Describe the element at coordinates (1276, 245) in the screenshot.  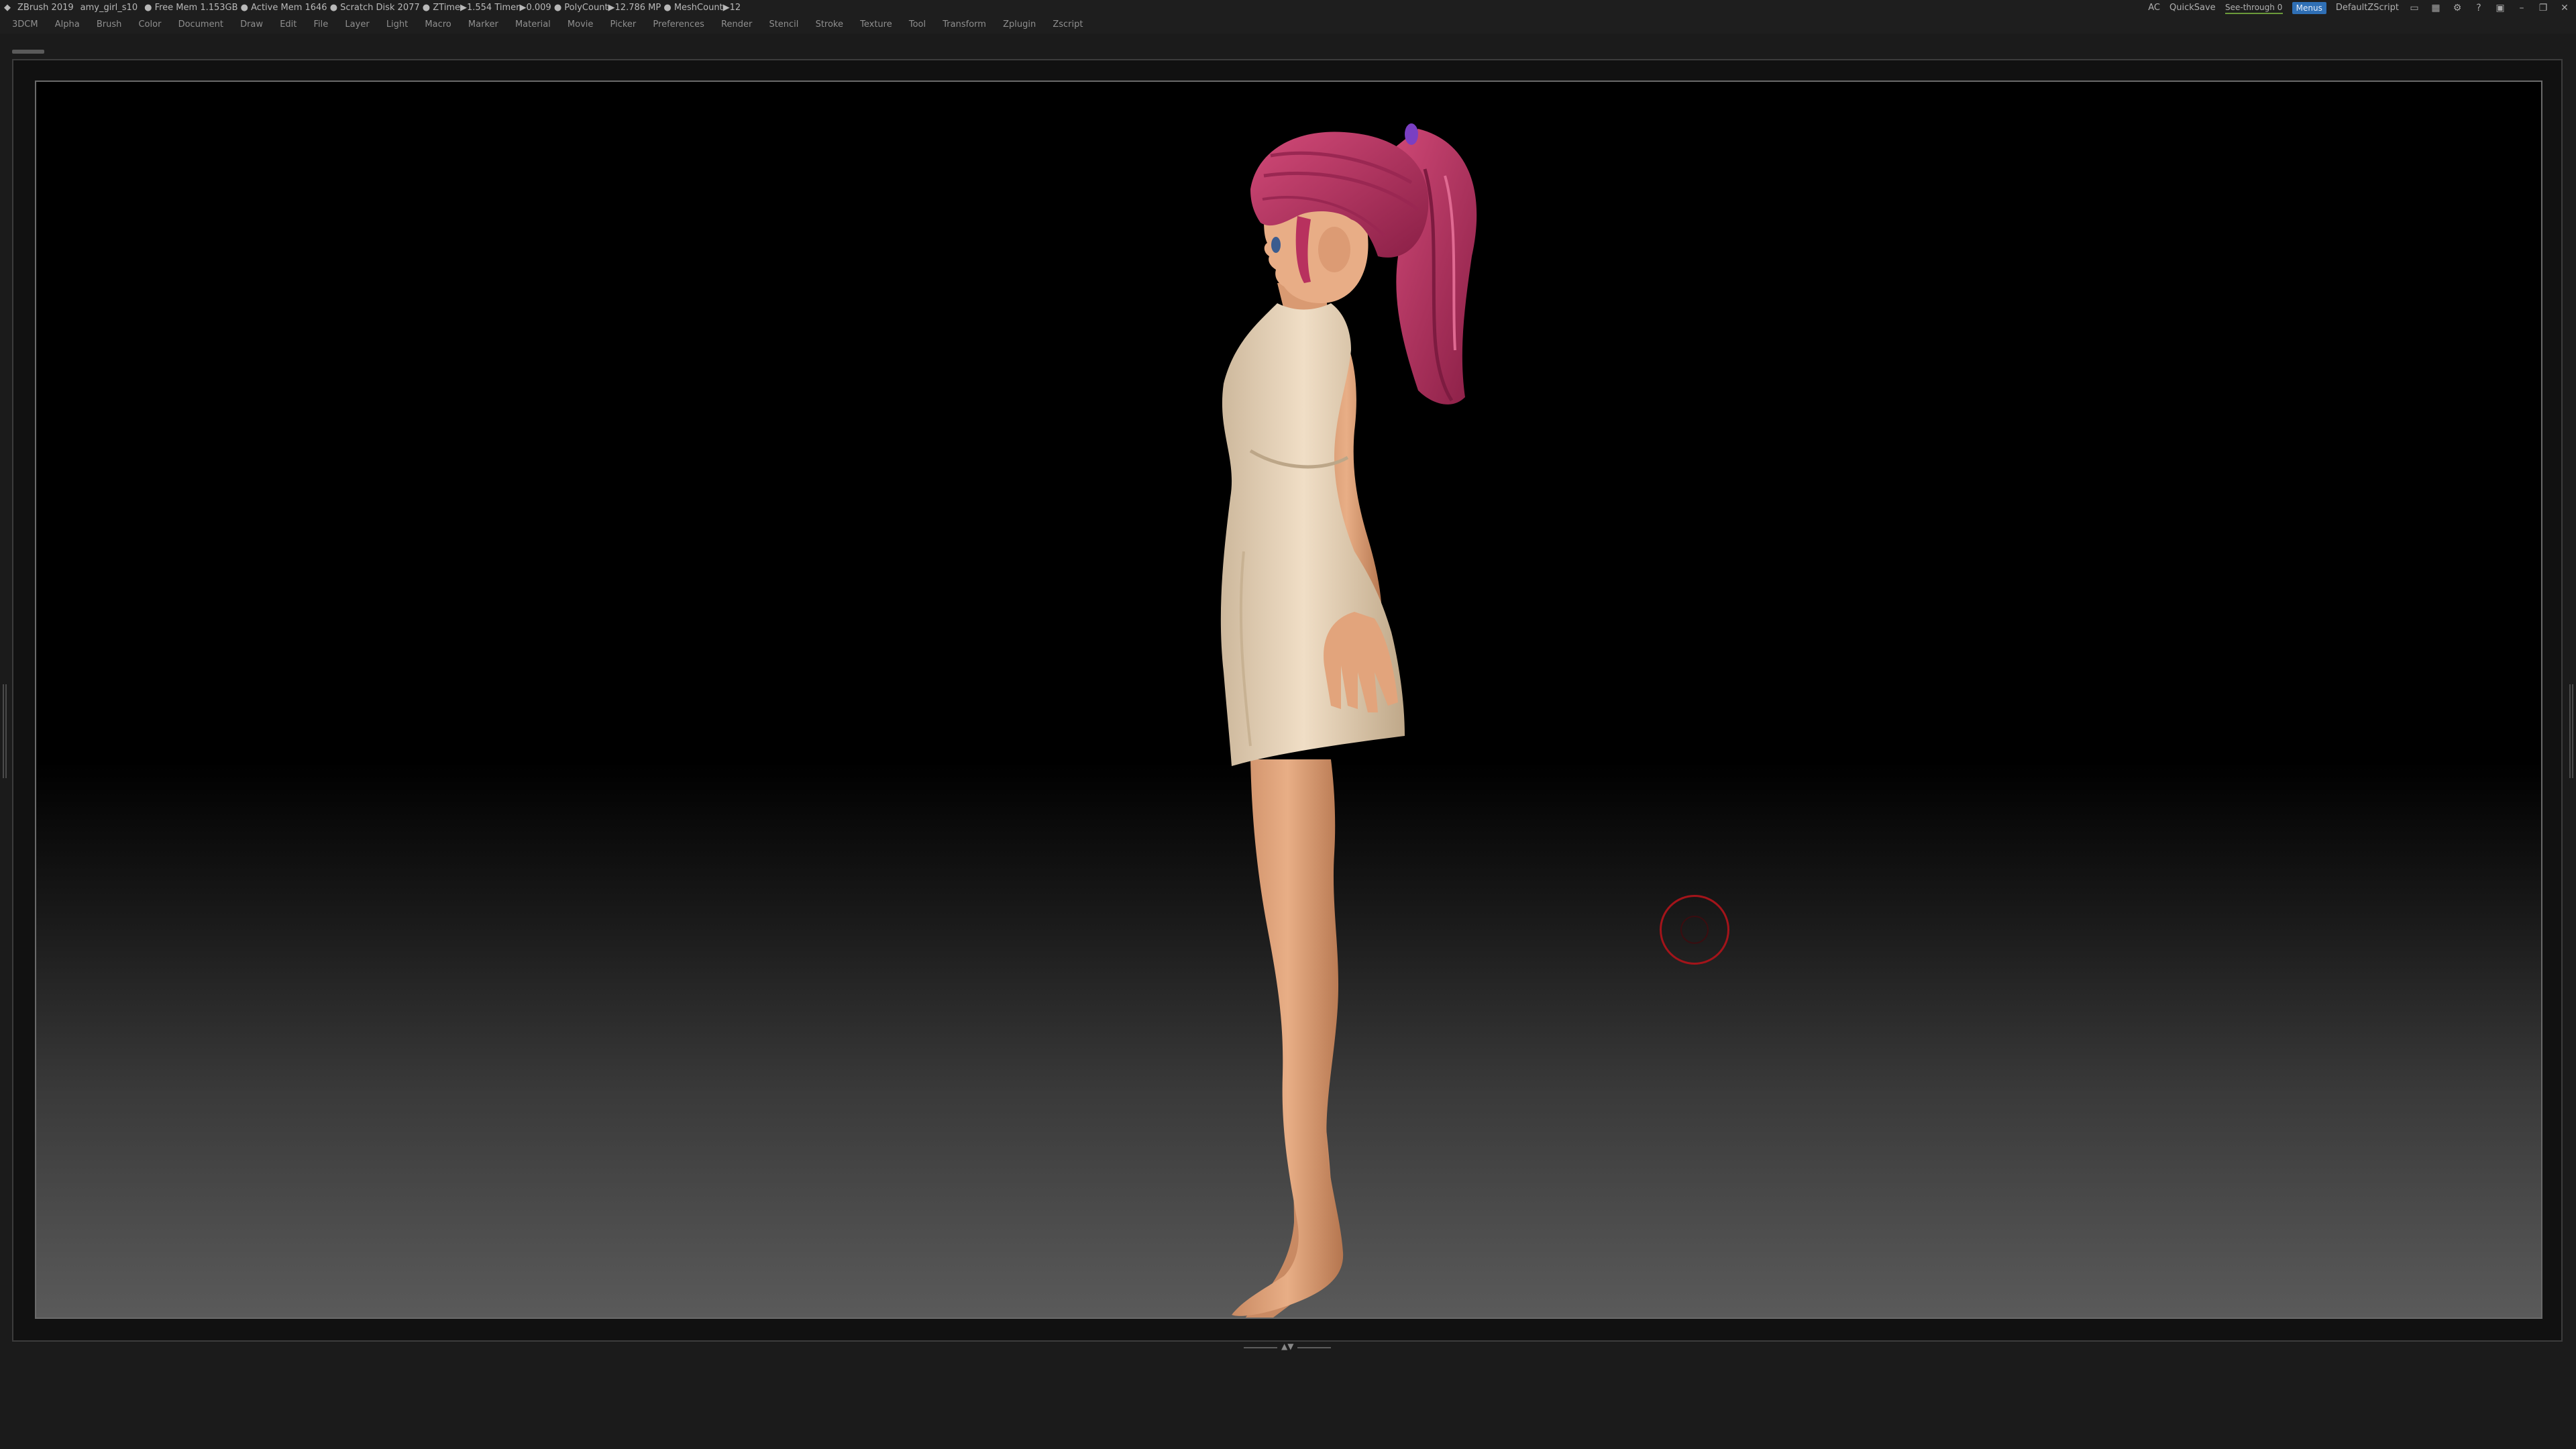
I see `eye` at that location.